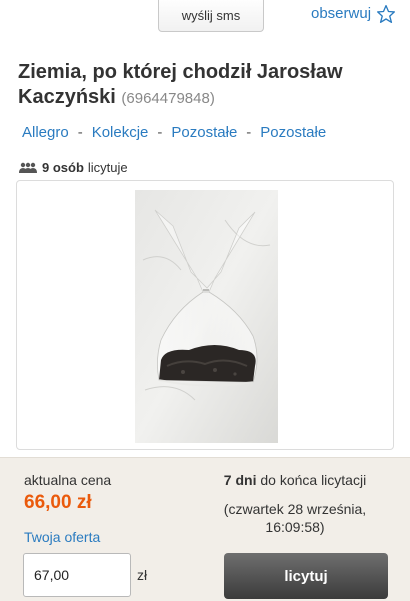 The width and height of the screenshot is (410, 601). Describe the element at coordinates (295, 518) in the screenshot. I see `end-date: (czwartek 28 września, 16:09:58)` at that location.